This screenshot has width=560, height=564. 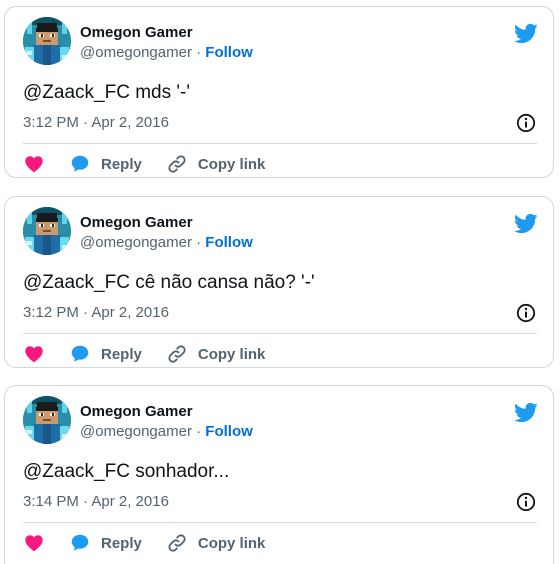 What do you see at coordinates (169, 282) in the screenshot?
I see `tweet-text: @Zaack_FC cê não cansa não? '-'` at bounding box center [169, 282].